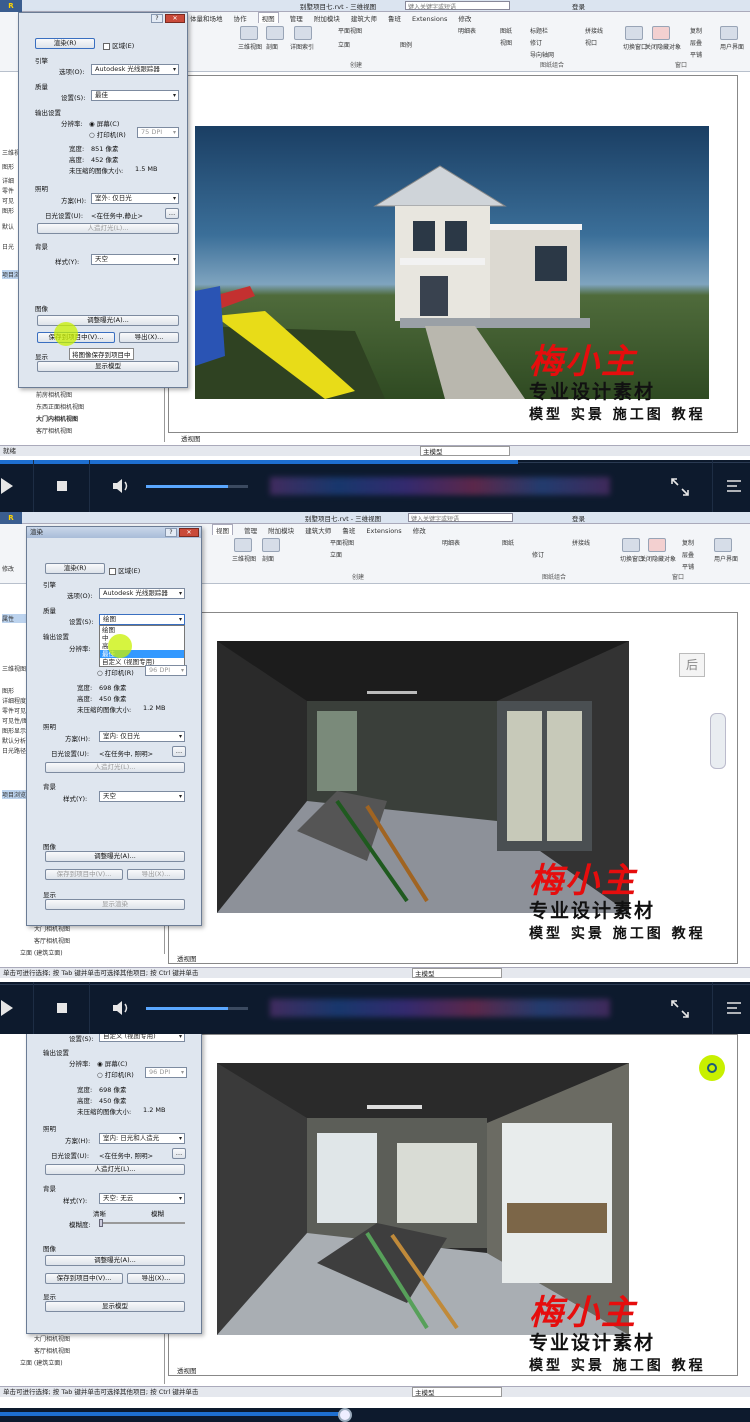 Image resolution: width=750 pixels, height=1422 pixels. Describe the element at coordinates (14, 730) in the screenshot. I see `sidebar-item: 图形显示` at that location.